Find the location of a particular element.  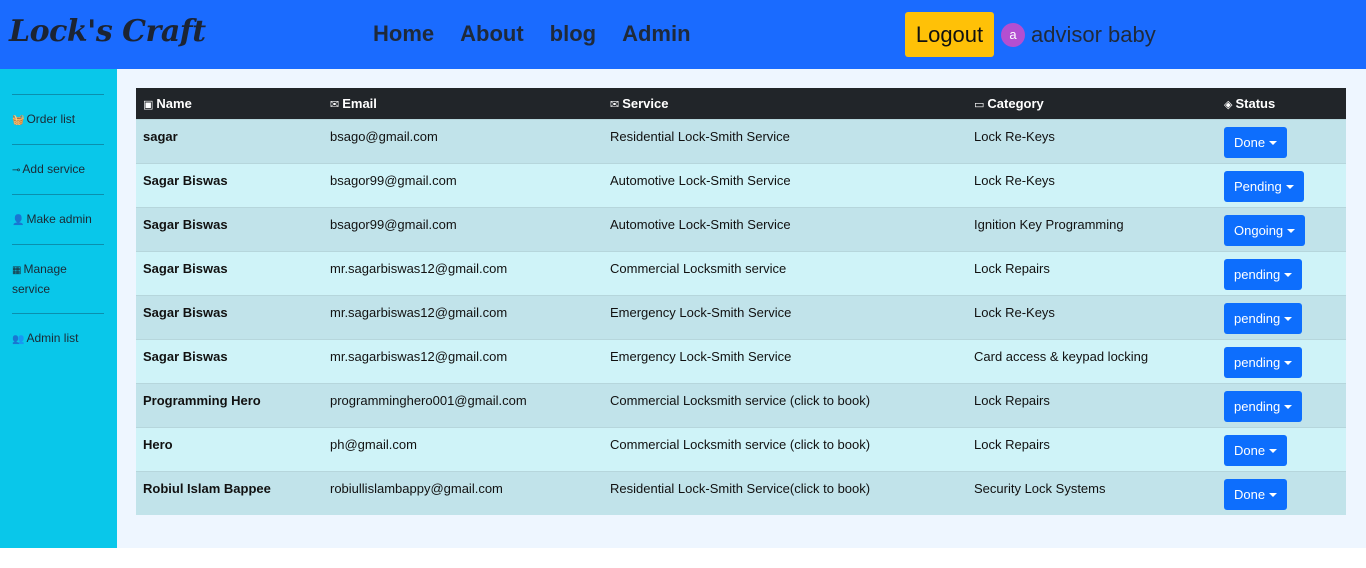

col-status-header: ◈ Status is located at coordinates (1281, 103).